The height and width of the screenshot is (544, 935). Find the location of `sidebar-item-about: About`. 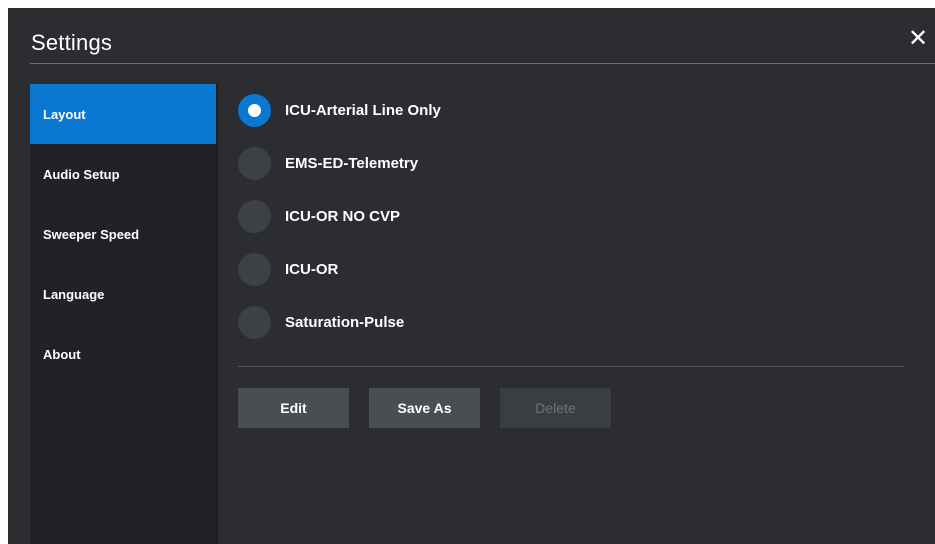

sidebar-item-about: About is located at coordinates (123, 354).